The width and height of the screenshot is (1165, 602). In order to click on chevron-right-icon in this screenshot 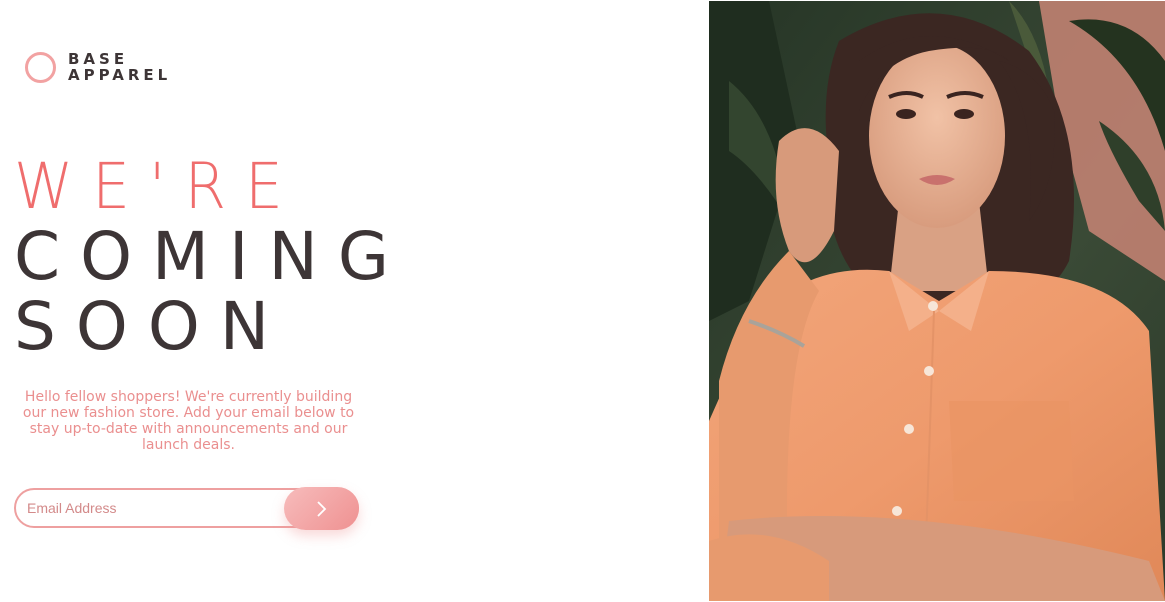, I will do `click(321, 508)`.